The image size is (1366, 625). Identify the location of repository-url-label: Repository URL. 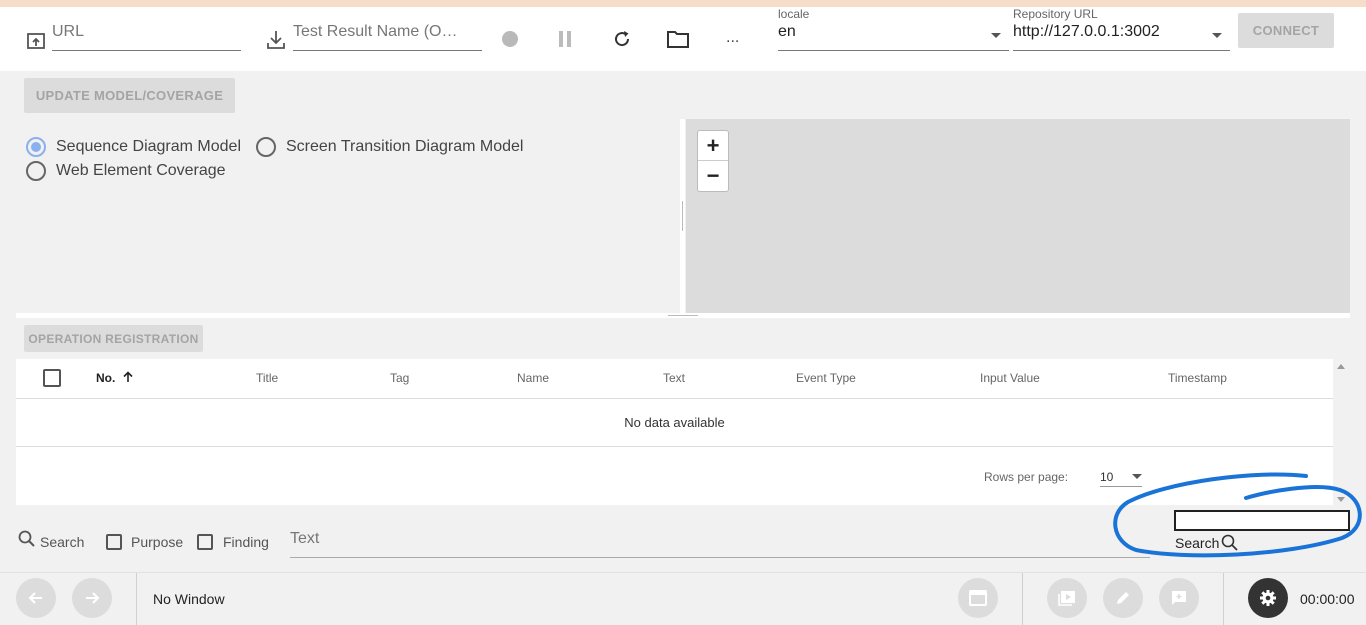
(1055, 14).